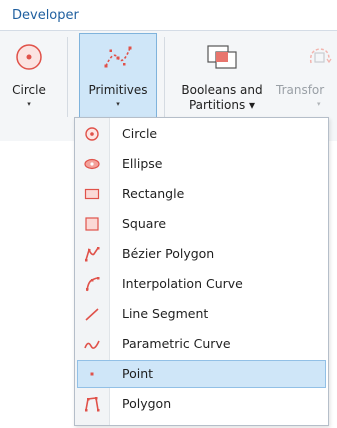 This screenshot has width=337, height=428. Describe the element at coordinates (165, 313) in the screenshot. I see `menu-item-label: Line Segment` at that location.